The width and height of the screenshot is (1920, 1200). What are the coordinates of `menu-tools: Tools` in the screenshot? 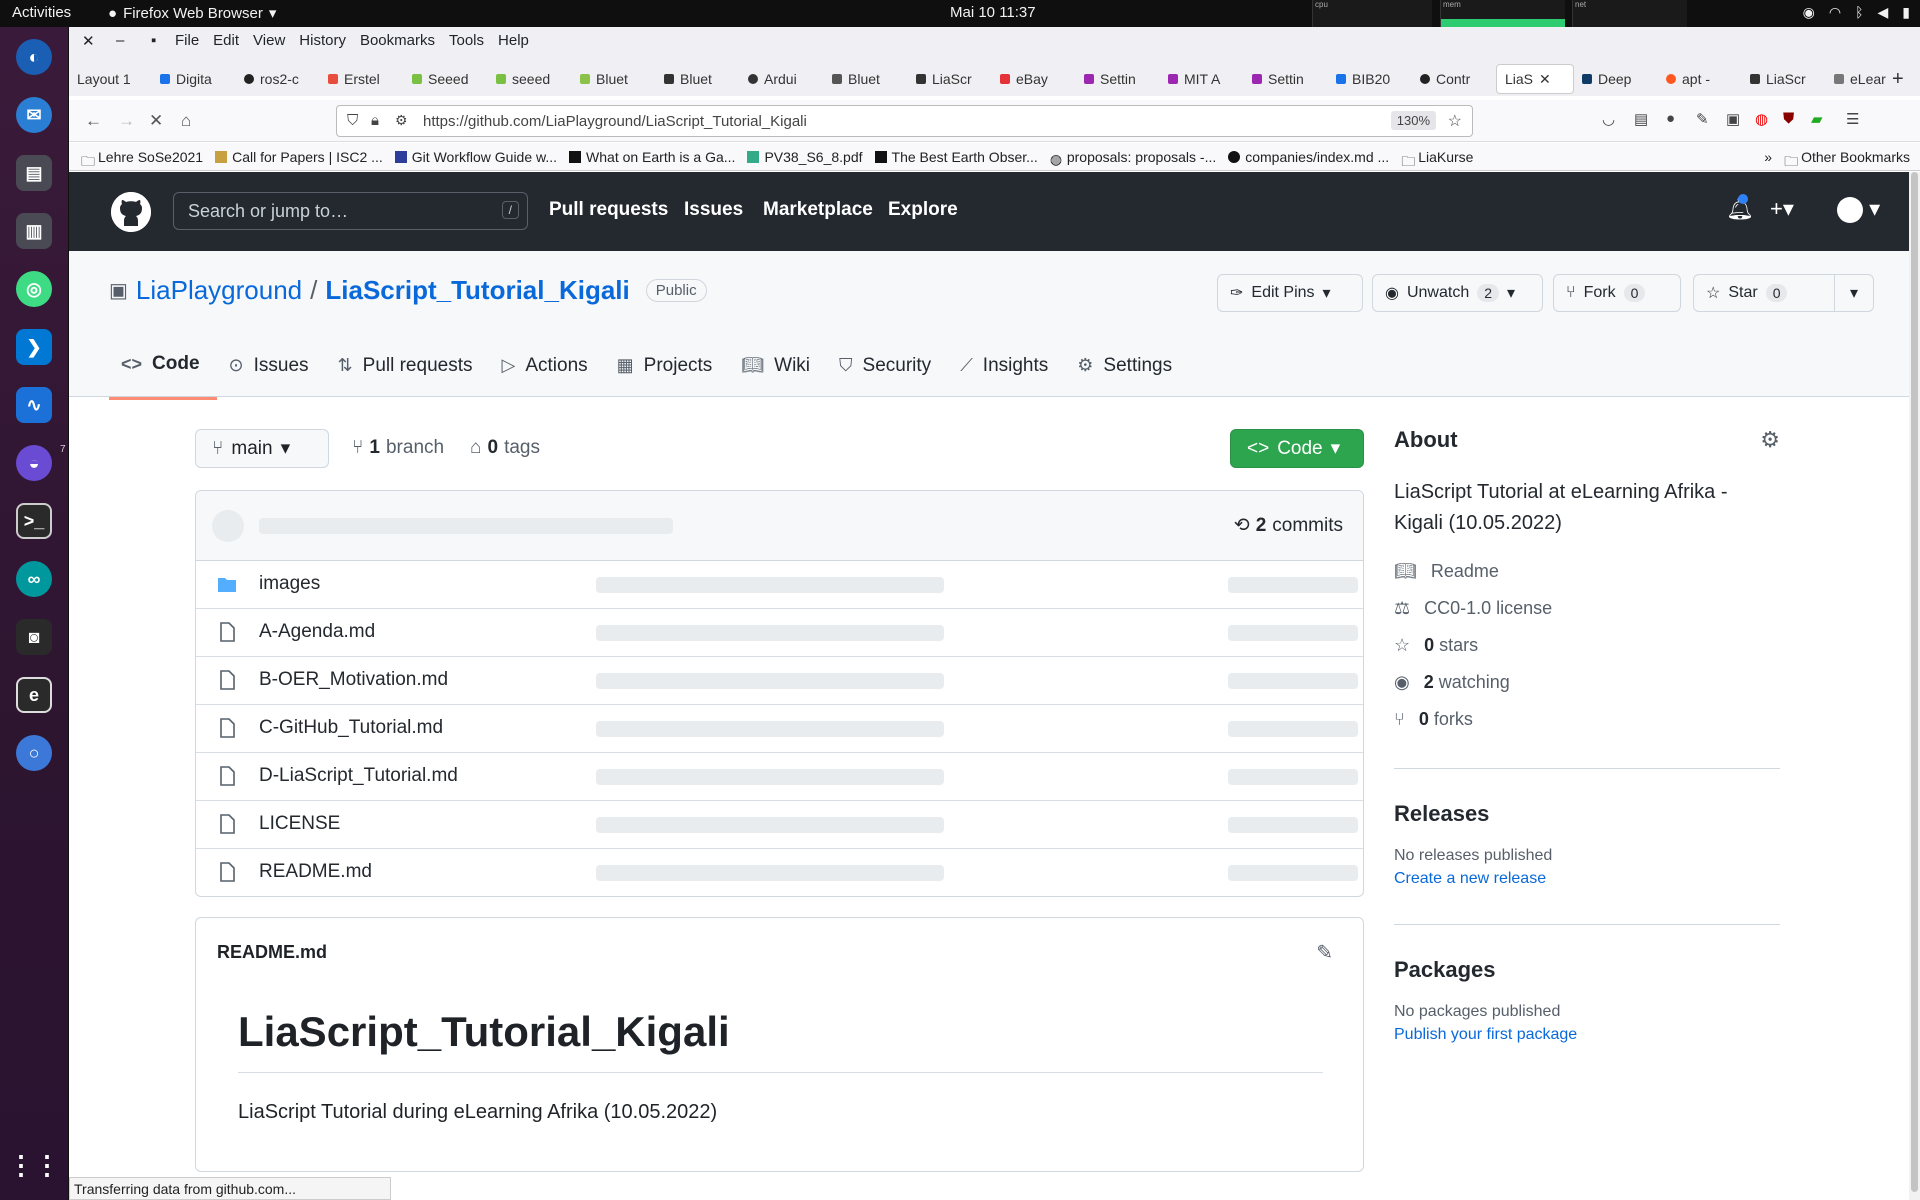 It's located at (466, 40).